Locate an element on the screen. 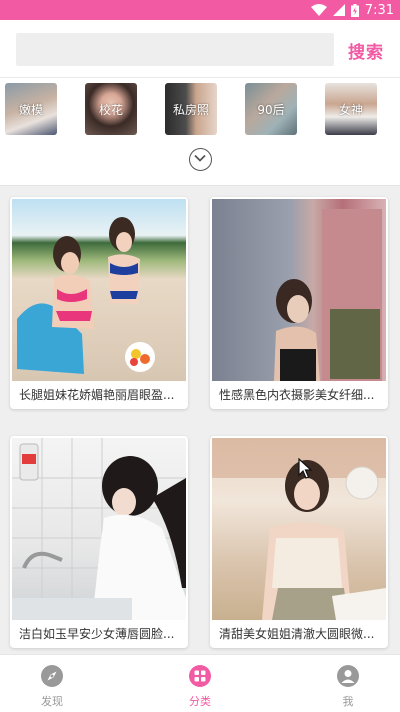 Image resolution: width=400 pixels, height=712 pixels. bottom-tab-bar: 发现 分类 我 is located at coordinates (200, 683).